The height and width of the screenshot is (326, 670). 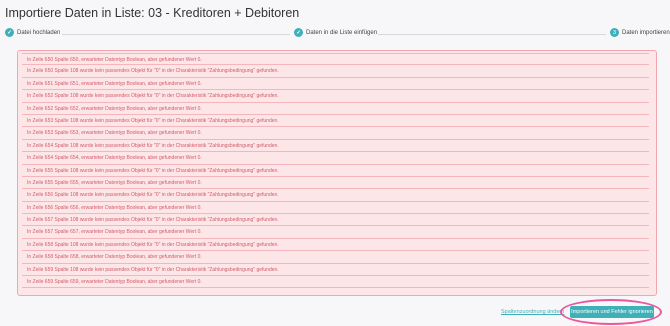 I want to click on step-number: 3, so click(x=614, y=32).